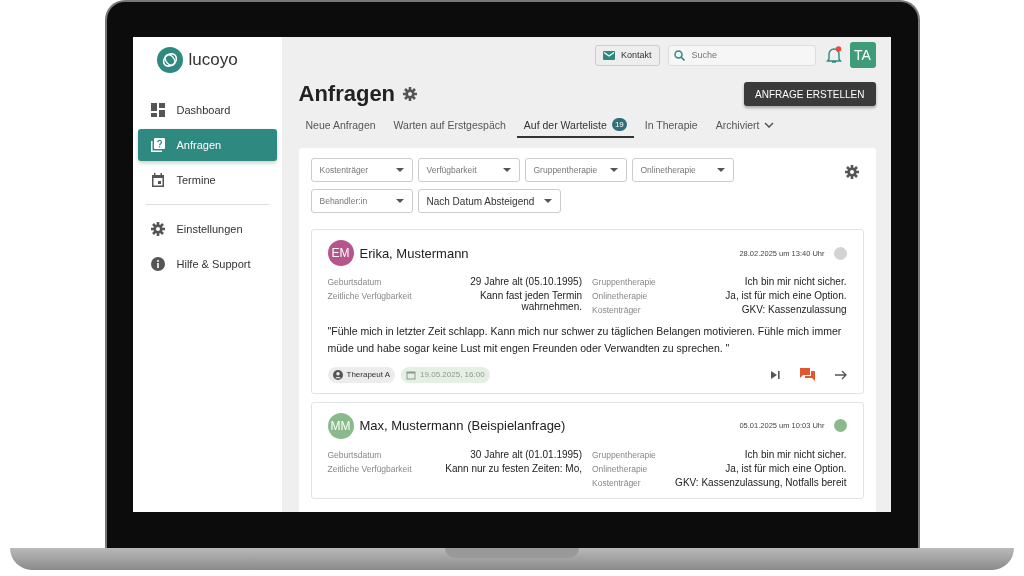 This screenshot has height=576, width=1024. What do you see at coordinates (682, 170) in the screenshot?
I see `filter-dropdown: Onlinetherapie` at bounding box center [682, 170].